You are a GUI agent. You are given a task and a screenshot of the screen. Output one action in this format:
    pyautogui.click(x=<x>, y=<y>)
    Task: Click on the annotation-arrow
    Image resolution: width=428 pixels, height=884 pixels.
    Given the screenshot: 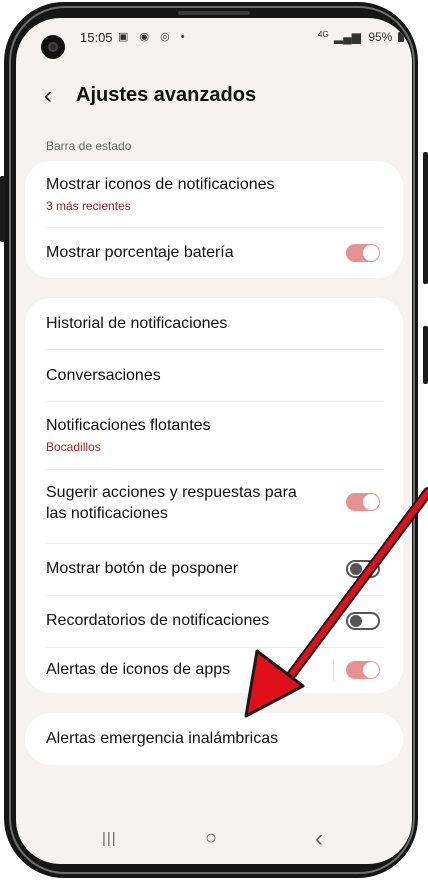 What is the action you would take?
    pyautogui.click(x=336, y=602)
    